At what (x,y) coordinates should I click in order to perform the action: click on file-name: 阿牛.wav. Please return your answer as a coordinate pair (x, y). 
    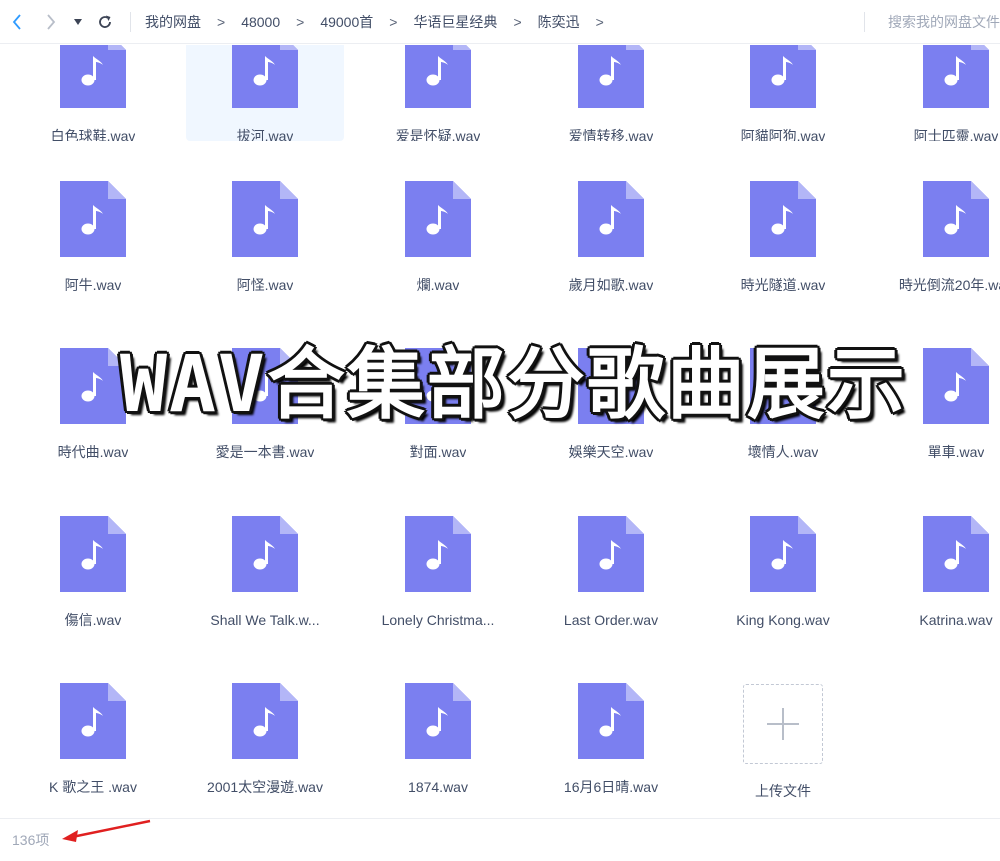
    Looking at the image, I should click on (93, 285).